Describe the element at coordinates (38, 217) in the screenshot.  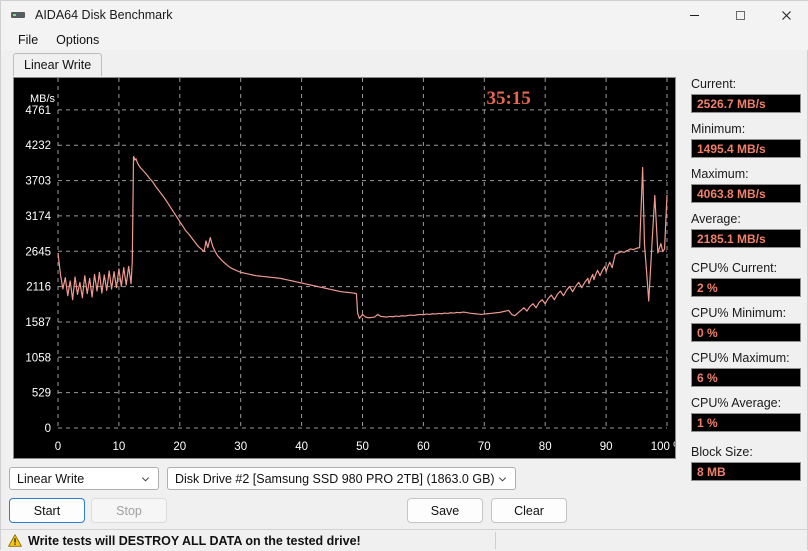
I see `y-axis-tick-label: 3174` at that location.